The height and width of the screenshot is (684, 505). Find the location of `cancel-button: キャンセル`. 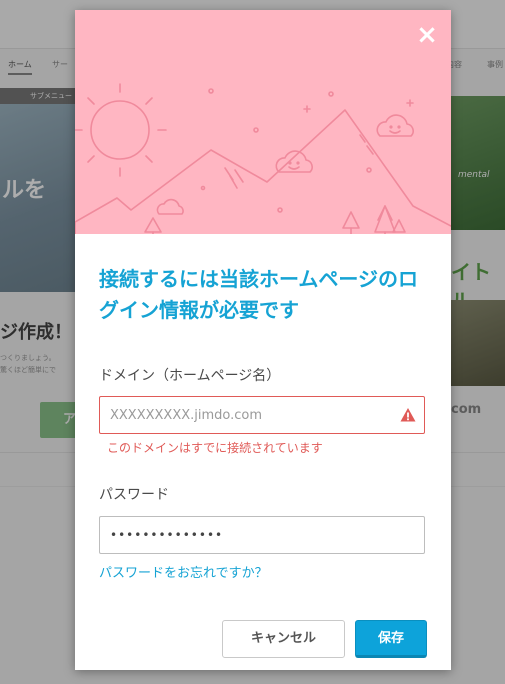

cancel-button: キャンセル is located at coordinates (283, 639).